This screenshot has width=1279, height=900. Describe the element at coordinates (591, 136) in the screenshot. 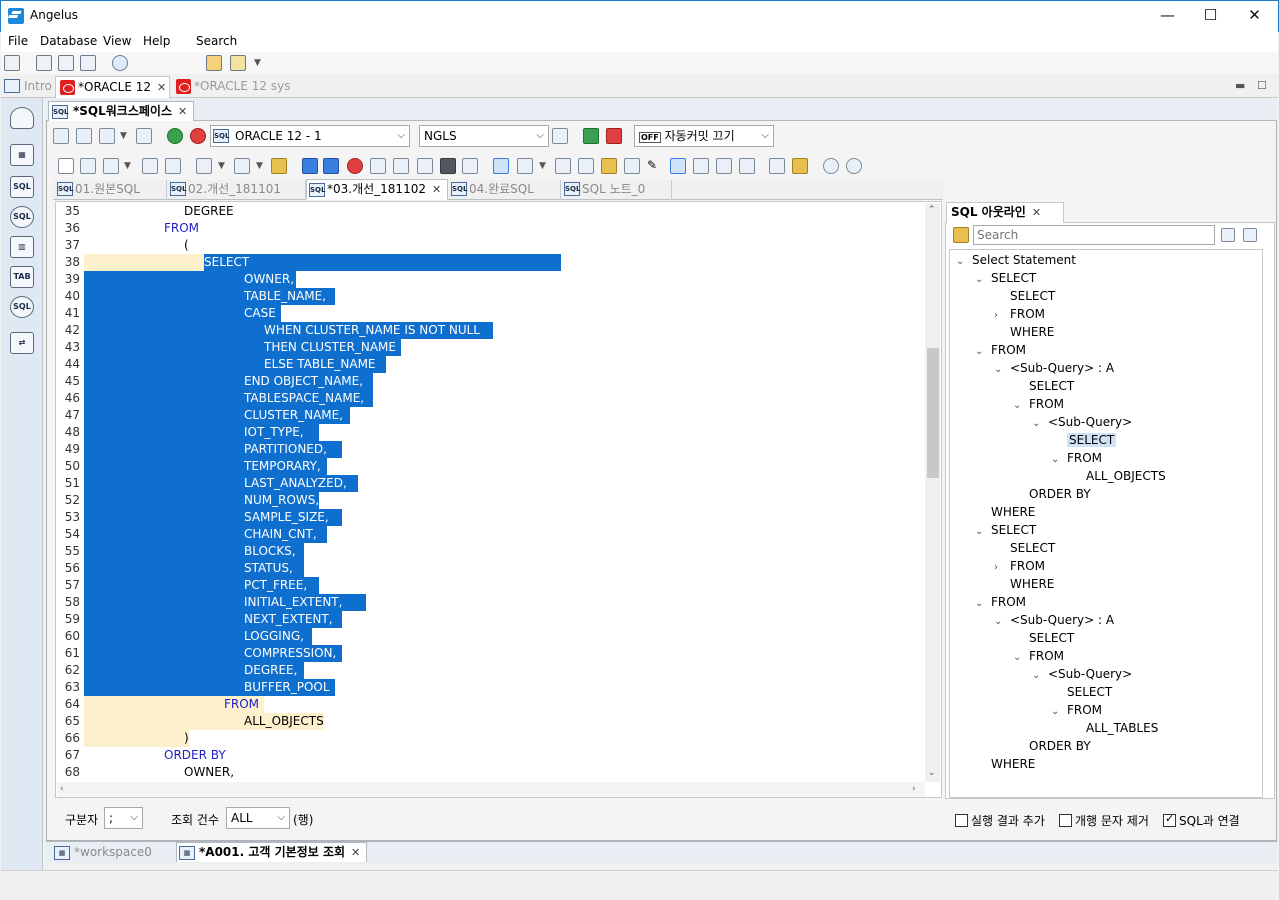

I see `commit-icon` at that location.